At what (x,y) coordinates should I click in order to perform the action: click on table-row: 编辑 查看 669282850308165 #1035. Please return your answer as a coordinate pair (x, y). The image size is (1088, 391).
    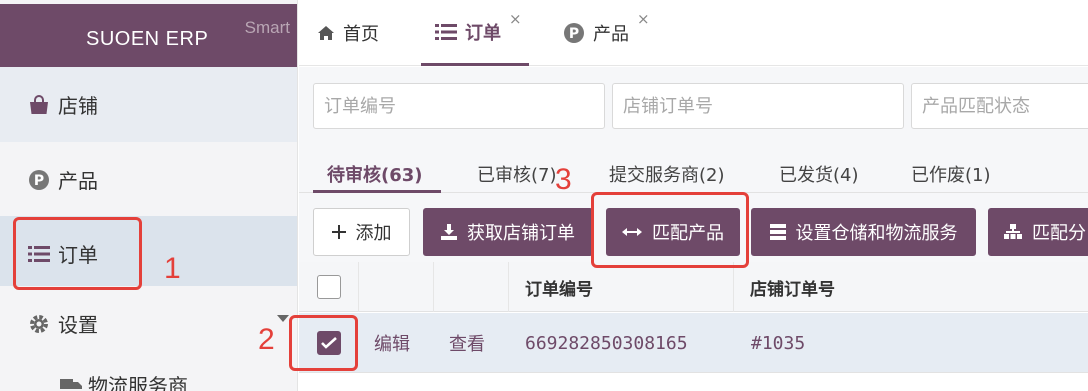
    Looking at the image, I should click on (693, 343).